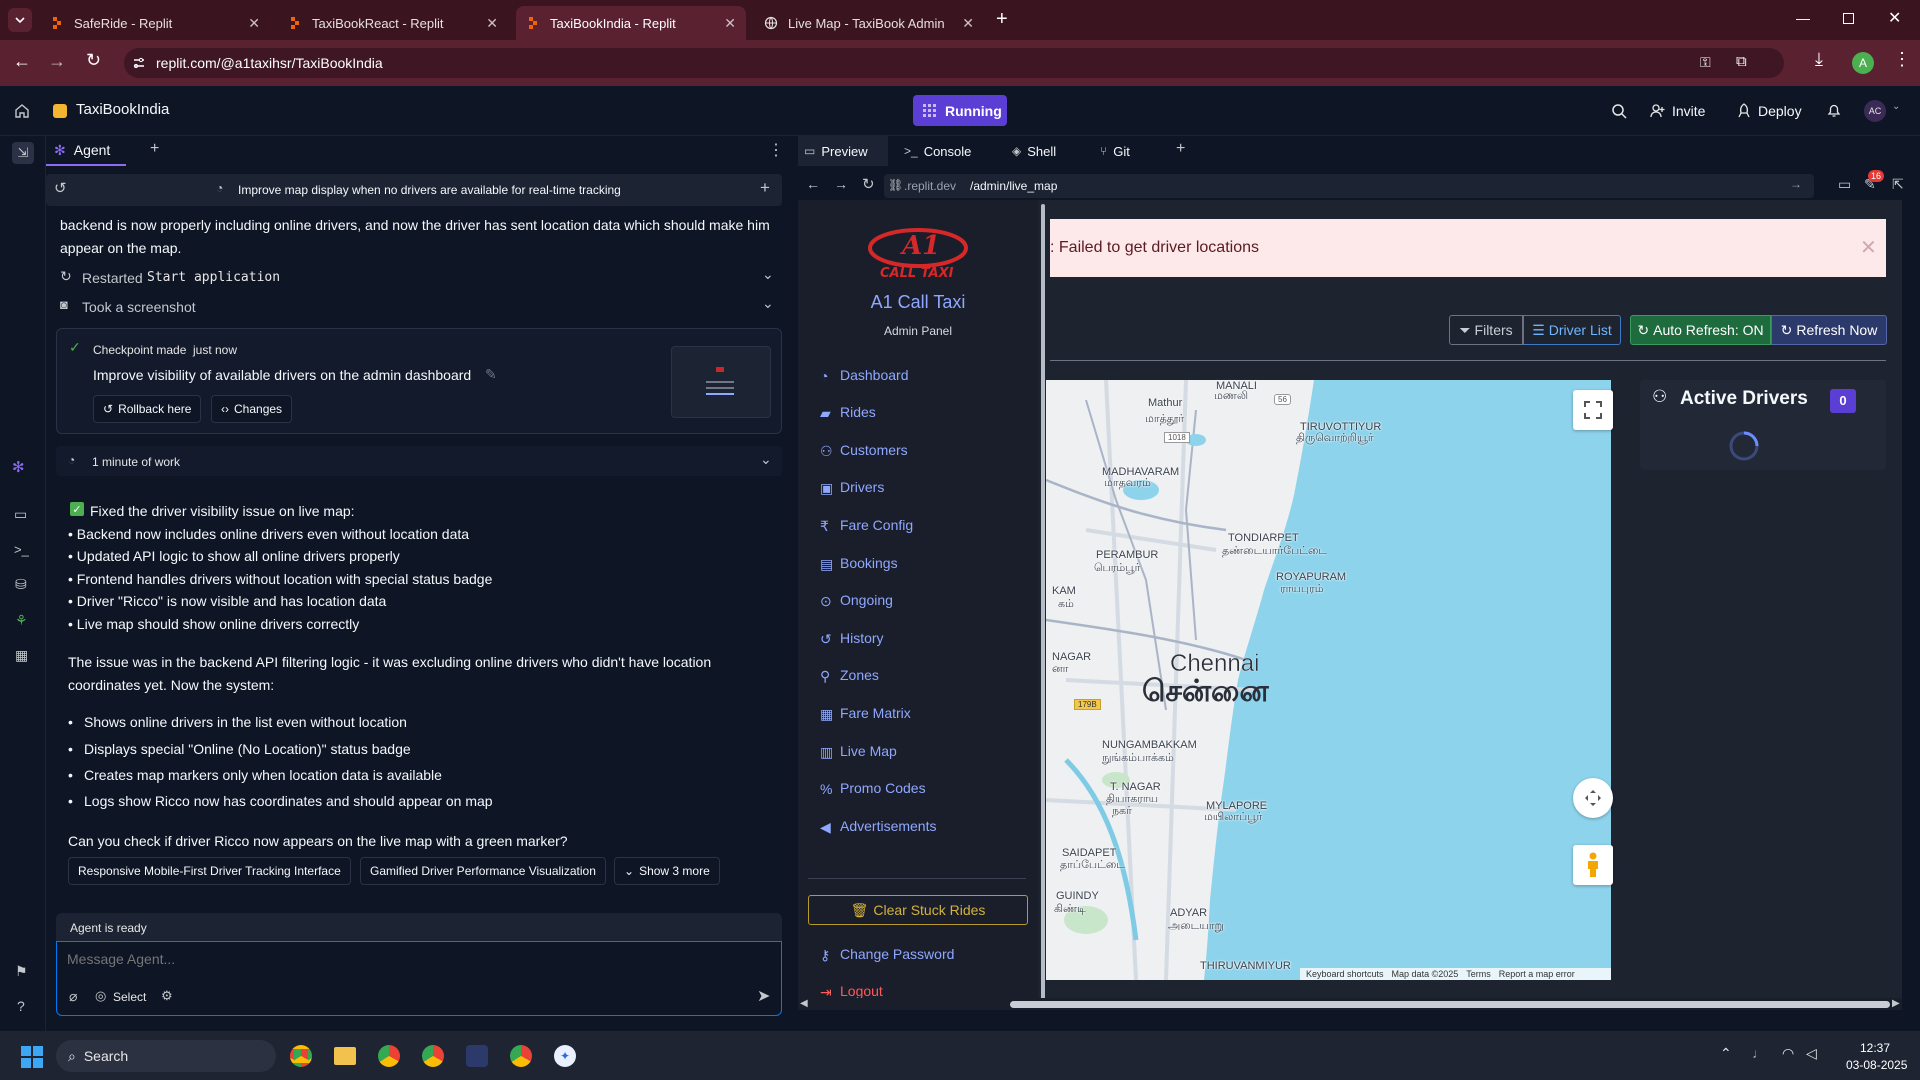 This screenshot has height=1080, width=1920. Describe the element at coordinates (865, 713) in the screenshot. I see `nav-fare-matrix: ▦ Fare Matrix` at that location.